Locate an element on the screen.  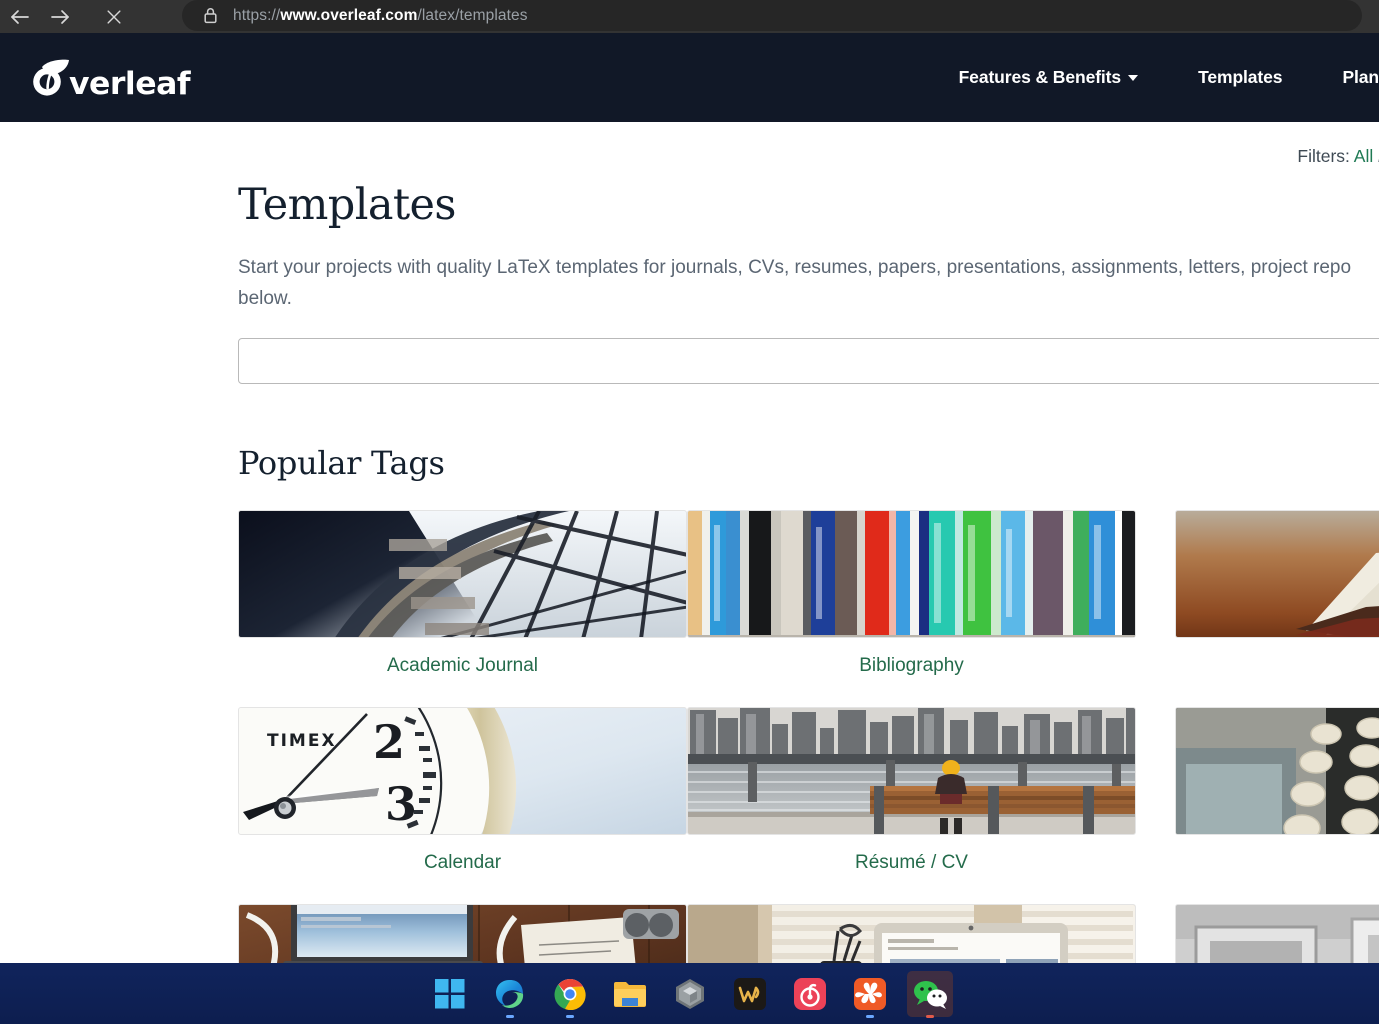
lock-icon is located at coordinates (210, 15).